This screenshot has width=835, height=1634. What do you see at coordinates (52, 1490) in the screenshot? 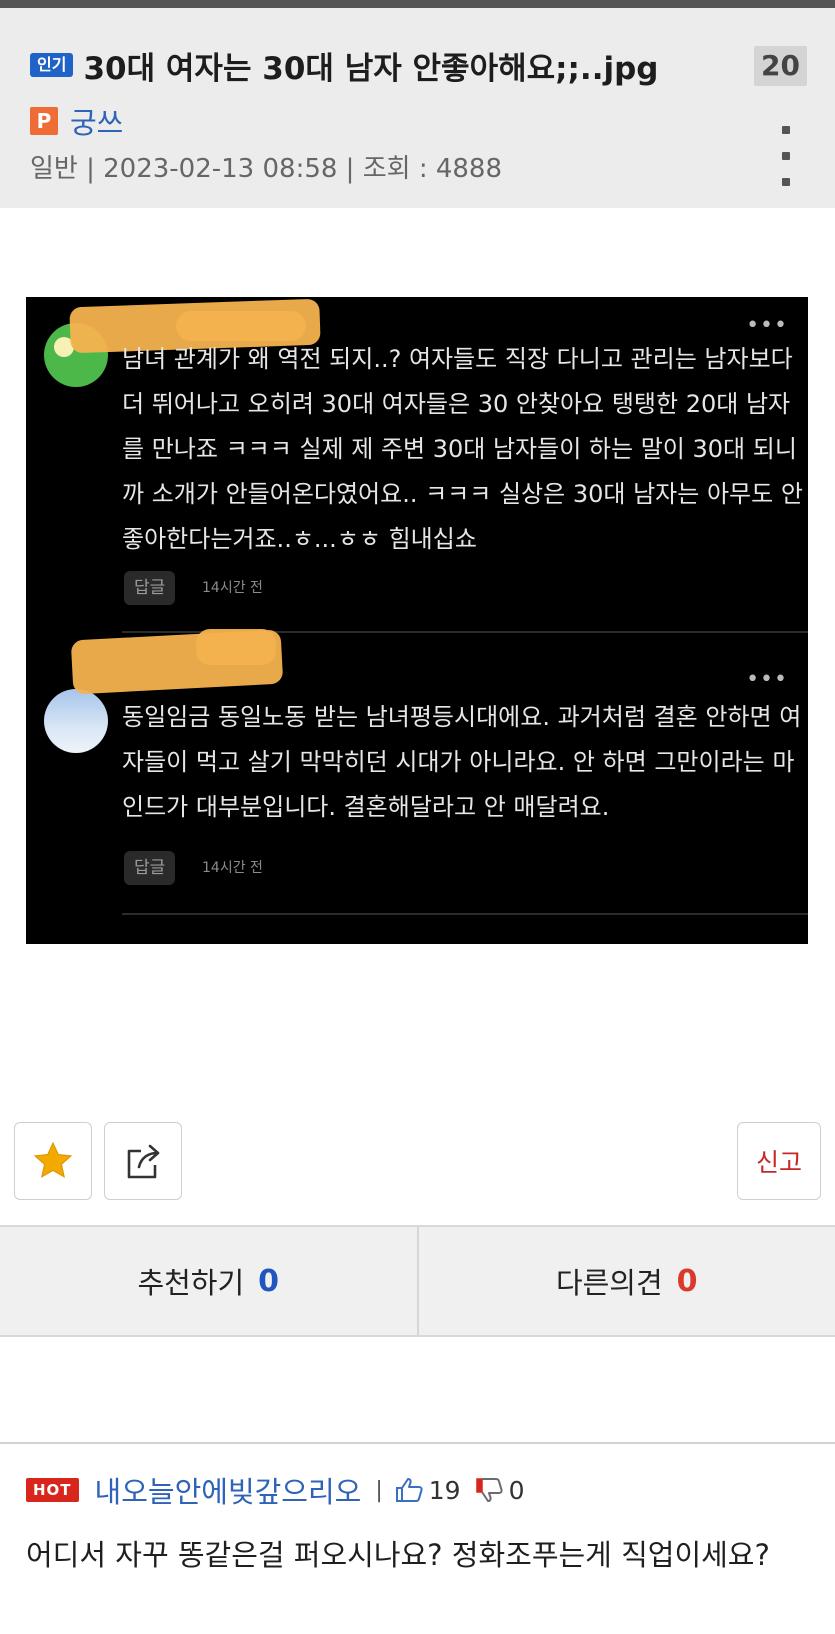
I see `hot-badge: HOT` at bounding box center [52, 1490].